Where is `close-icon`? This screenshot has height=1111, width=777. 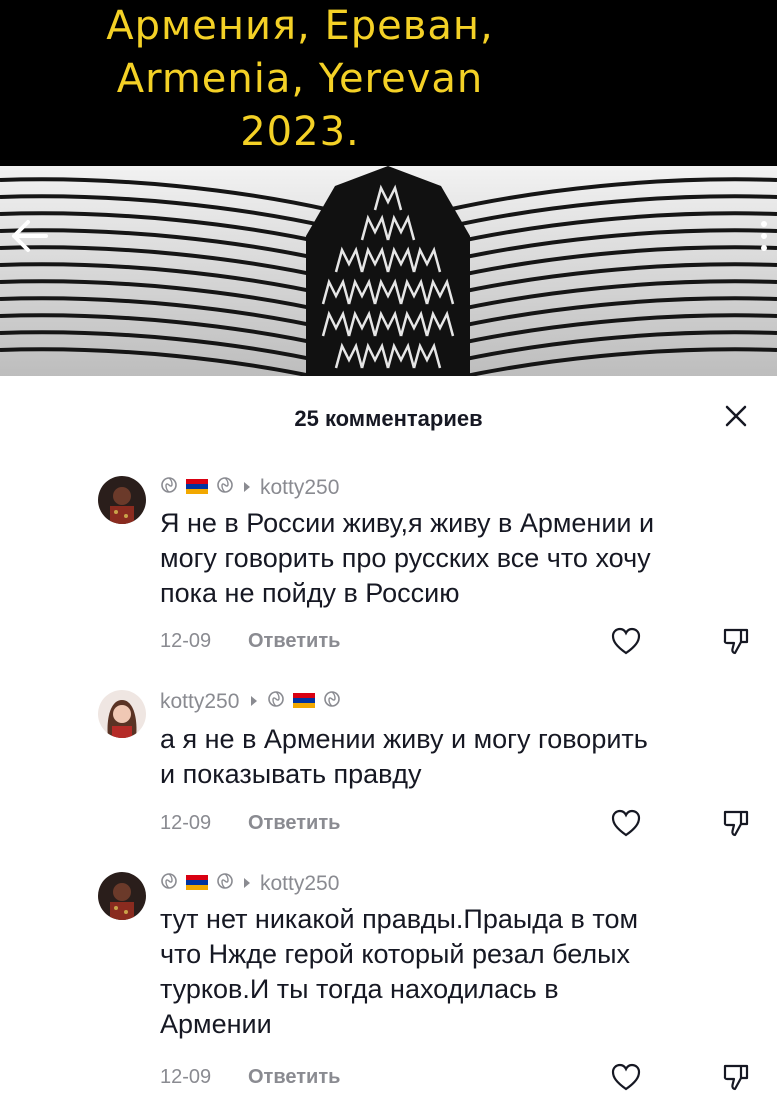 close-icon is located at coordinates (736, 416).